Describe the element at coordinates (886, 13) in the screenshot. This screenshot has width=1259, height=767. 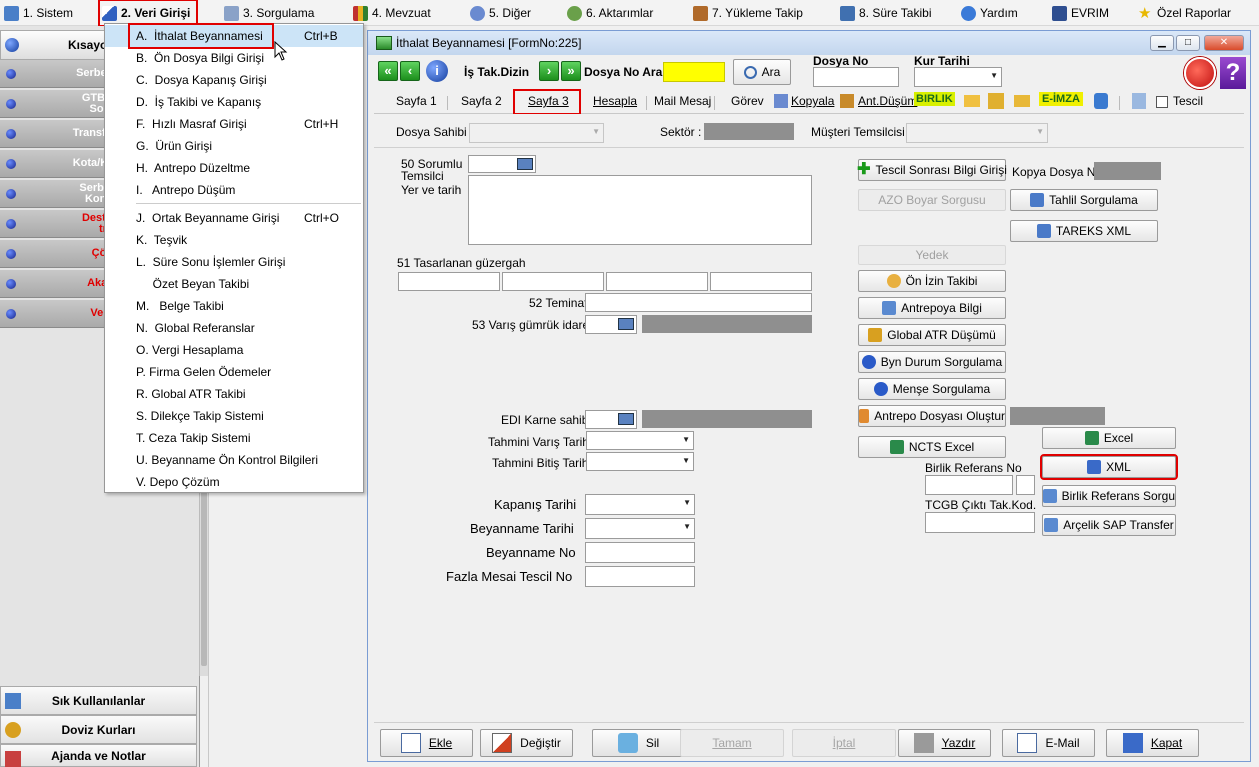
I see `menu-sure-takibi: 8. Süre Takibi` at that location.